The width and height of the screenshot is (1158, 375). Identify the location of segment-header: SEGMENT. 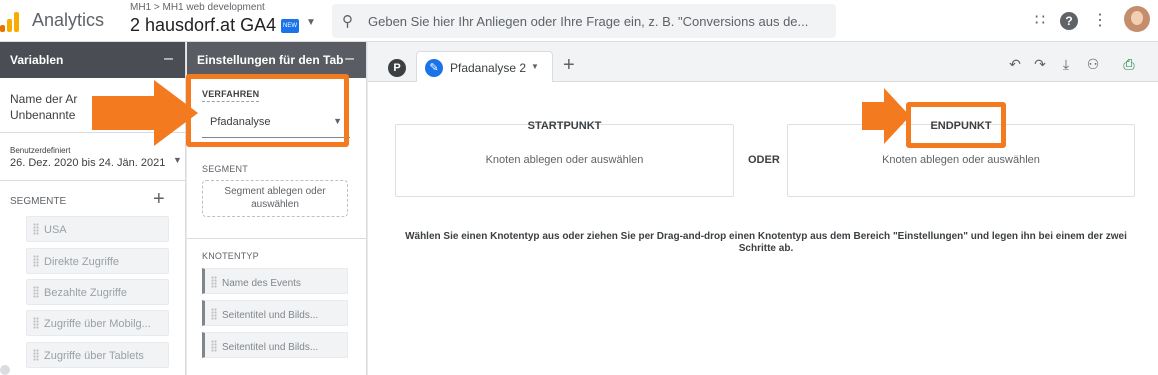
(225, 169).